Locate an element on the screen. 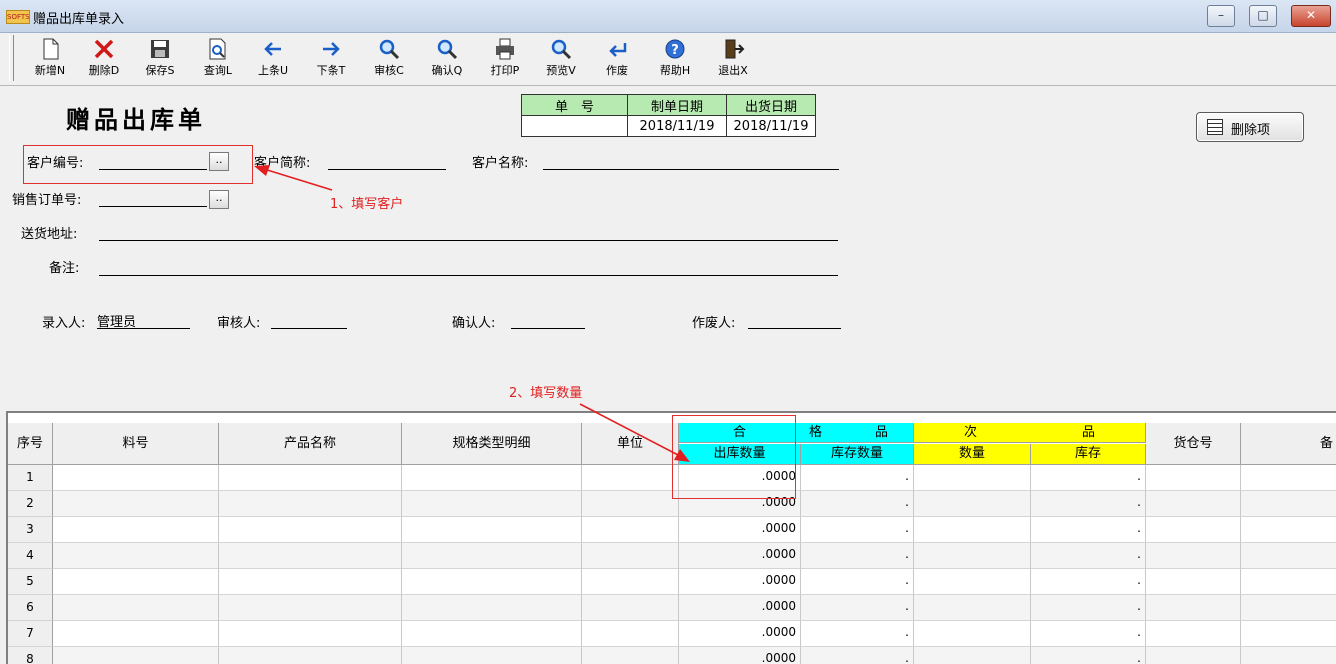 This screenshot has height=664, width=1336. delete-item-button: 删除项 is located at coordinates (1250, 127).